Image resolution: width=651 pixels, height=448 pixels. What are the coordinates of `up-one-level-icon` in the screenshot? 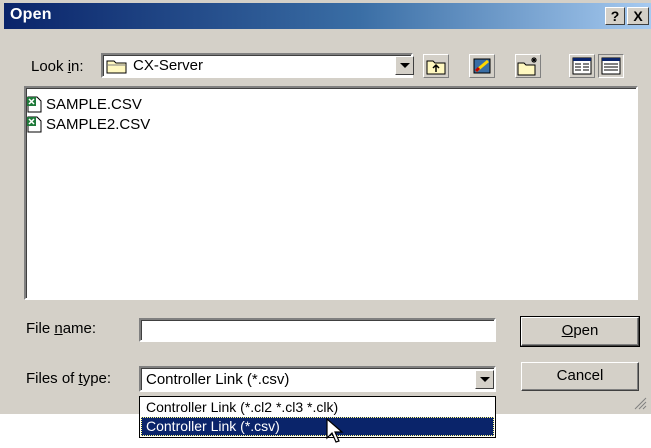 It's located at (436, 67).